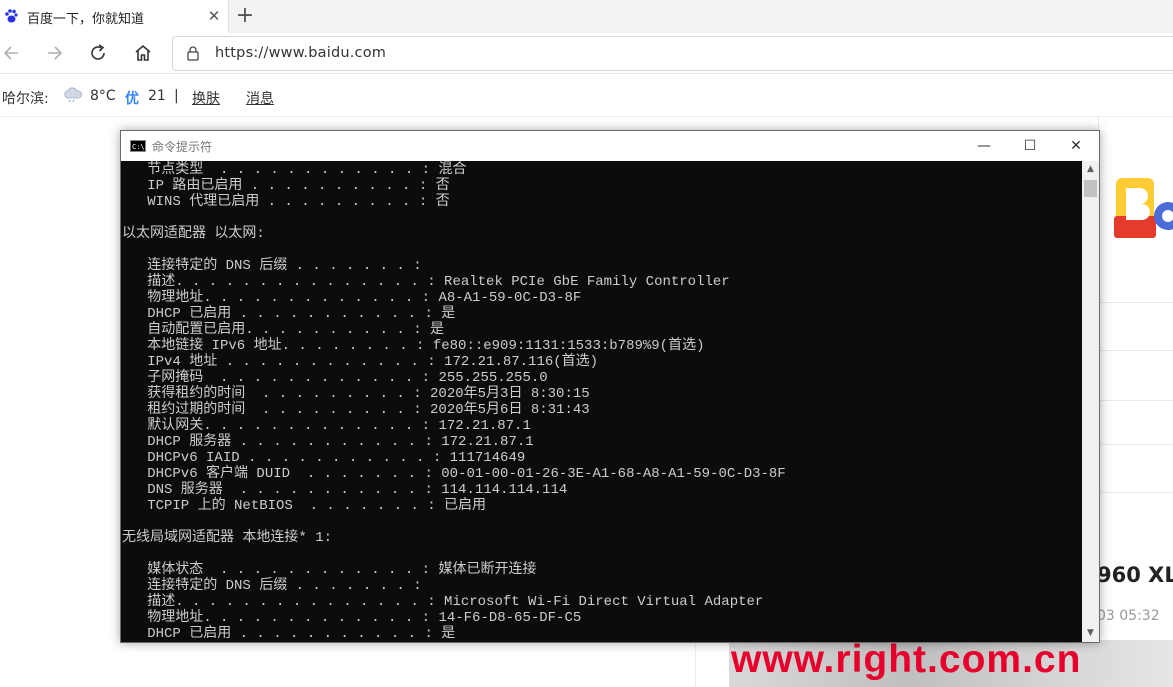 This screenshot has height=687, width=1173. Describe the element at coordinates (906, 659) in the screenshot. I see `watermark: www.right.com.cn` at that location.